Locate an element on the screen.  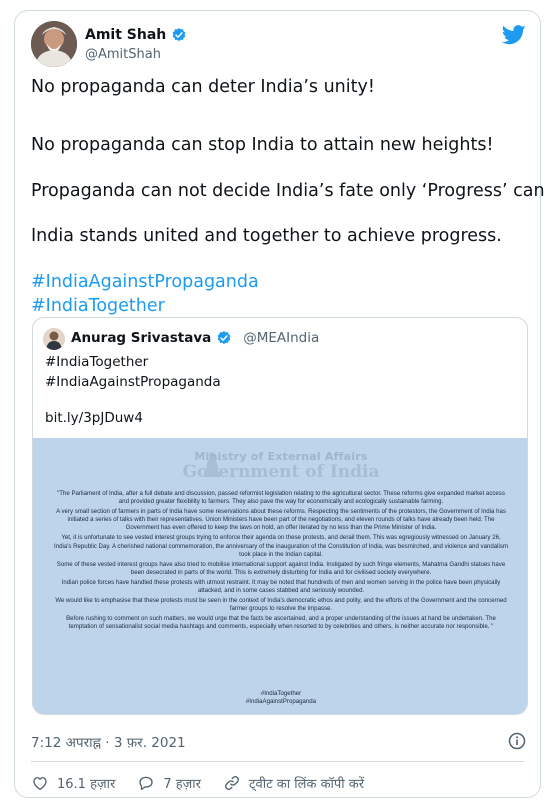
quoted-hashtag: #IndiaAgainstPropaganda is located at coordinates (133, 382).